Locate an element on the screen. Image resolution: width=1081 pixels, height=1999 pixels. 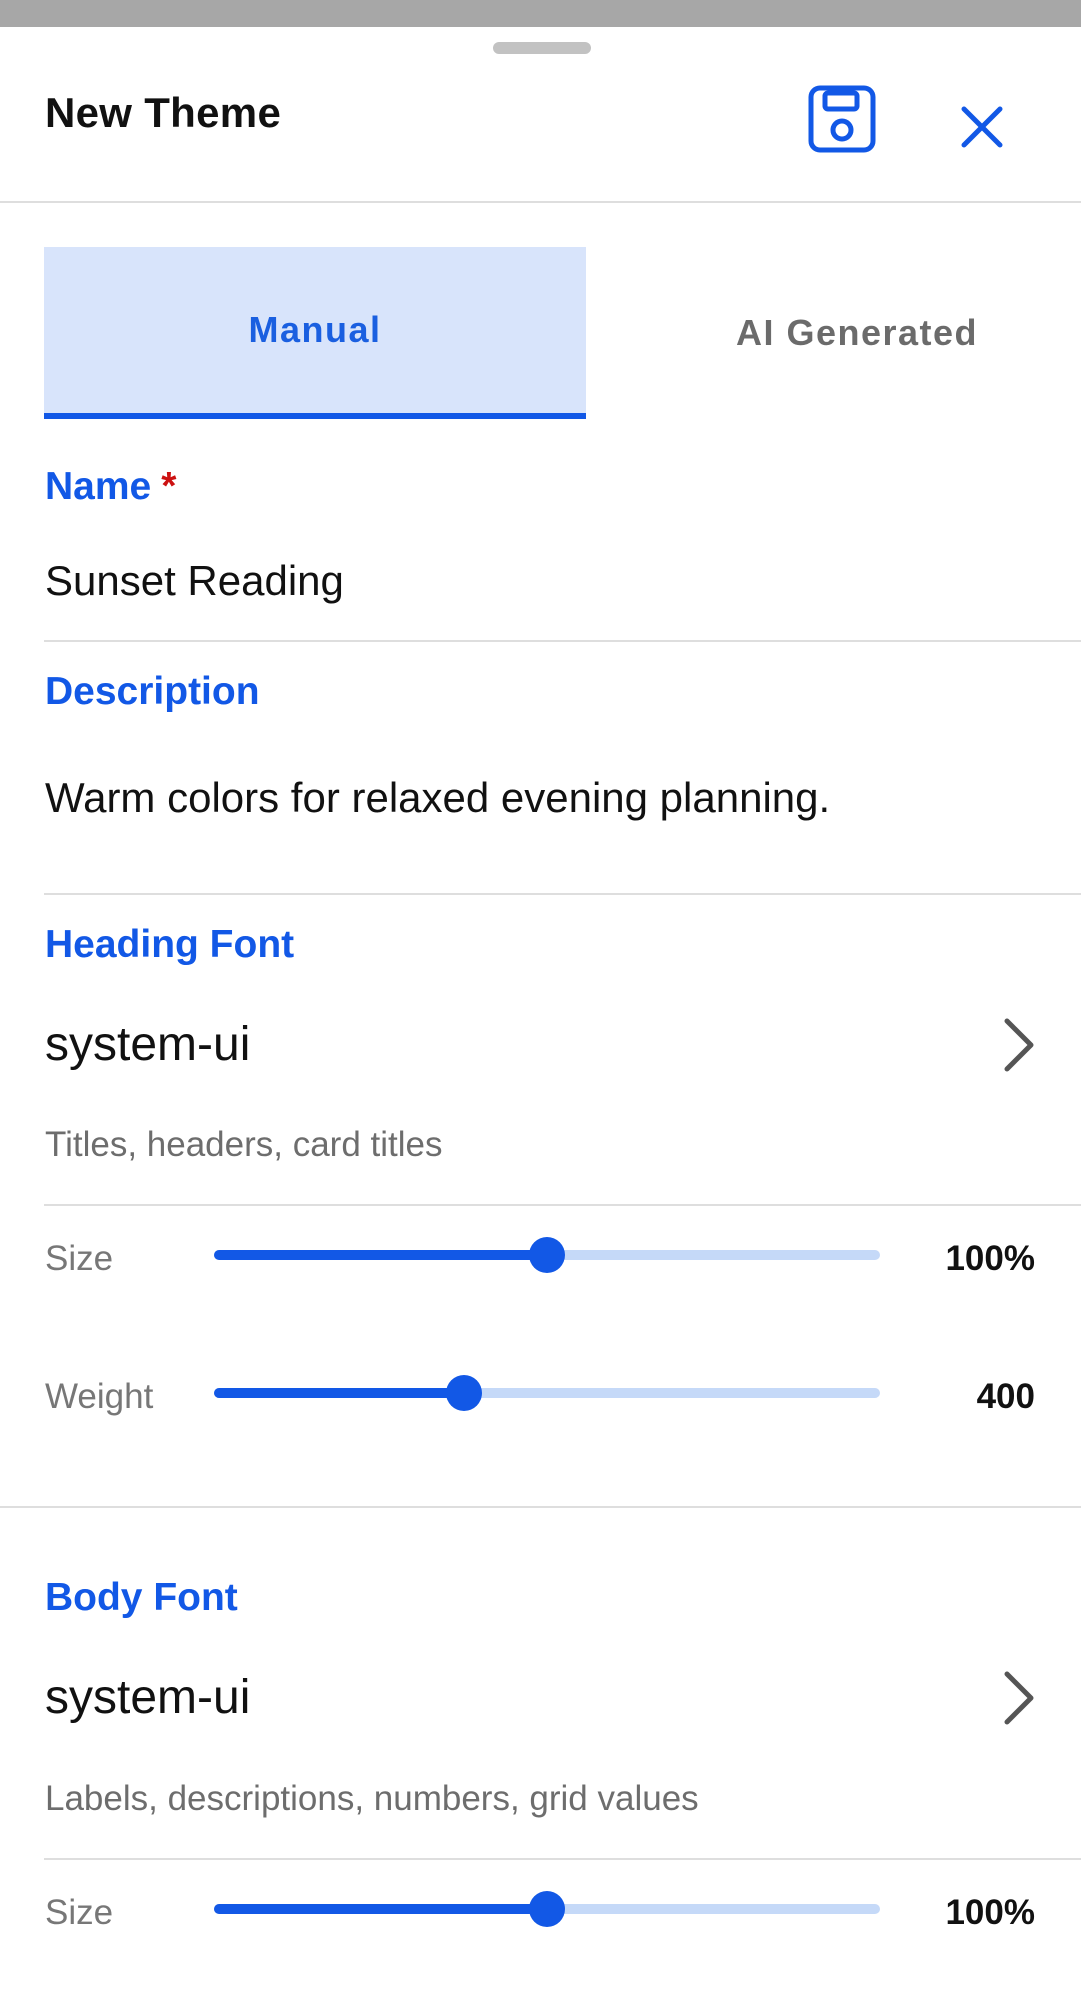
save-button is located at coordinates (842, 119).